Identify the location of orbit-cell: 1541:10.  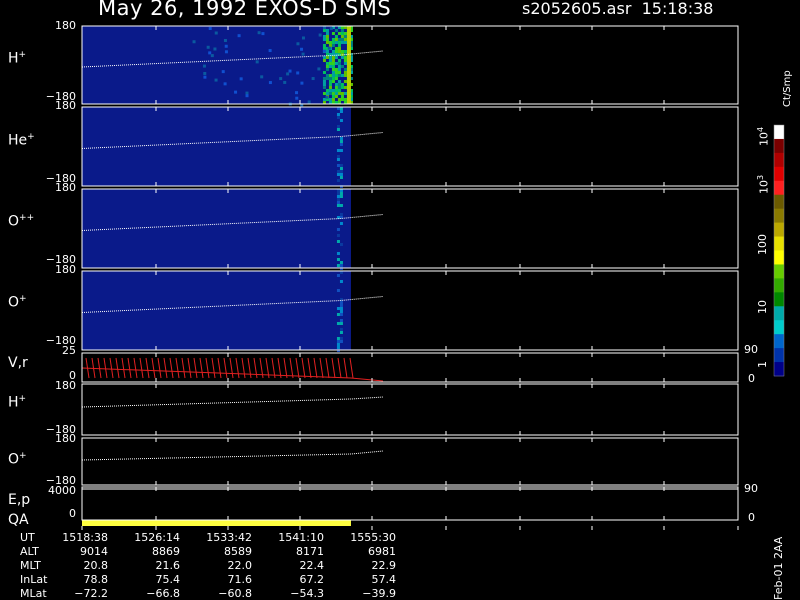
(301, 537).